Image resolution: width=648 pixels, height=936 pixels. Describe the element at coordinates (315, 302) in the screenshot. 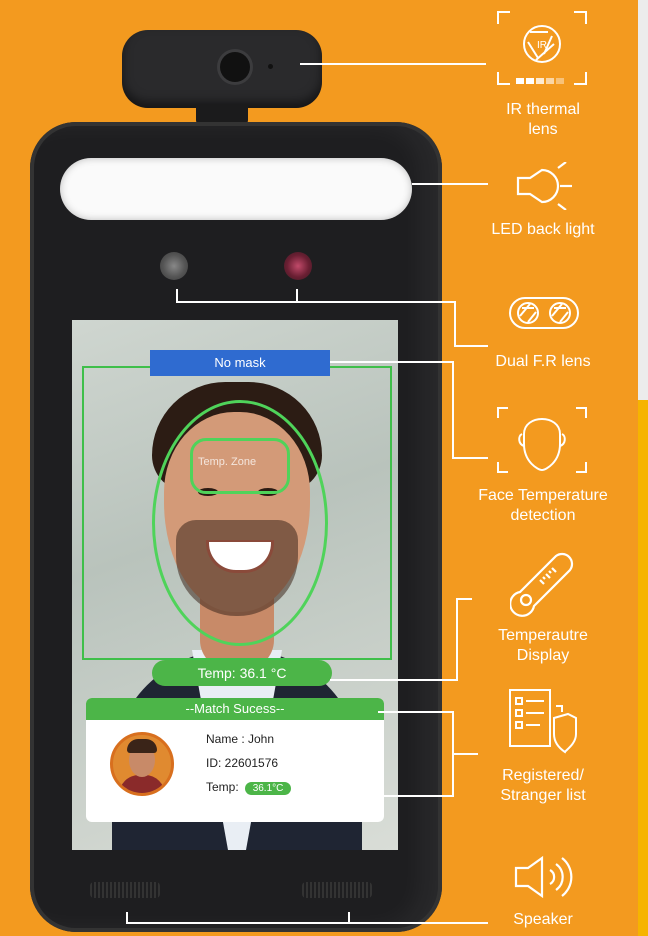

I see `callout-line-fr-h` at that location.